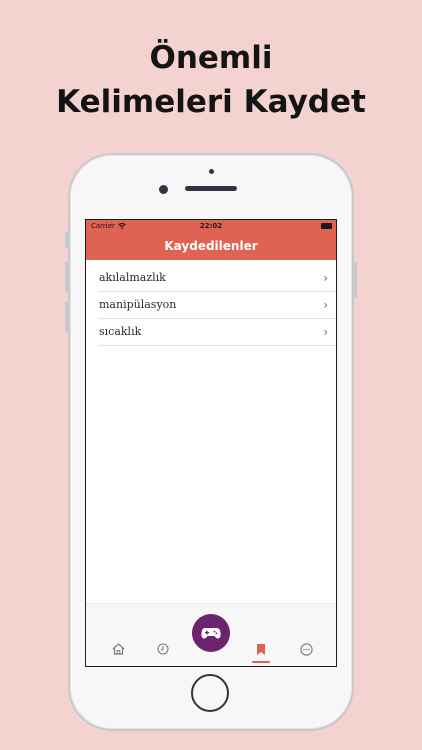 The height and width of the screenshot is (750, 422). I want to click on nav-bar: Kaydedilenler, so click(211, 246).